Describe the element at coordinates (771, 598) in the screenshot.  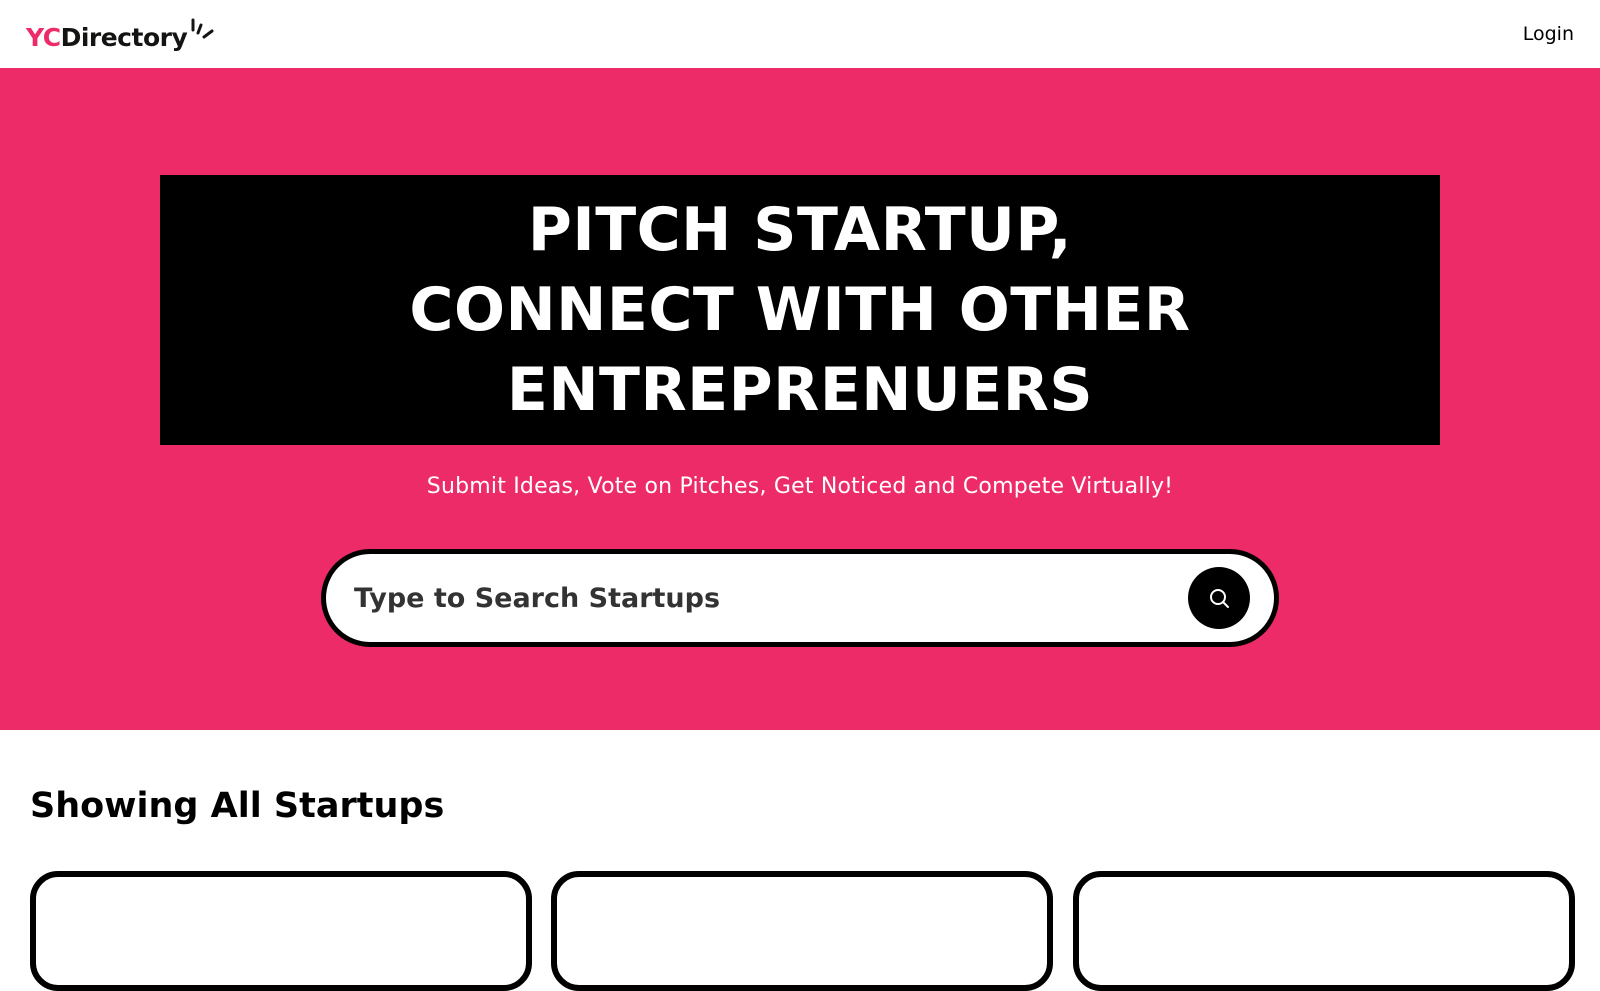
I see `search-input` at that location.